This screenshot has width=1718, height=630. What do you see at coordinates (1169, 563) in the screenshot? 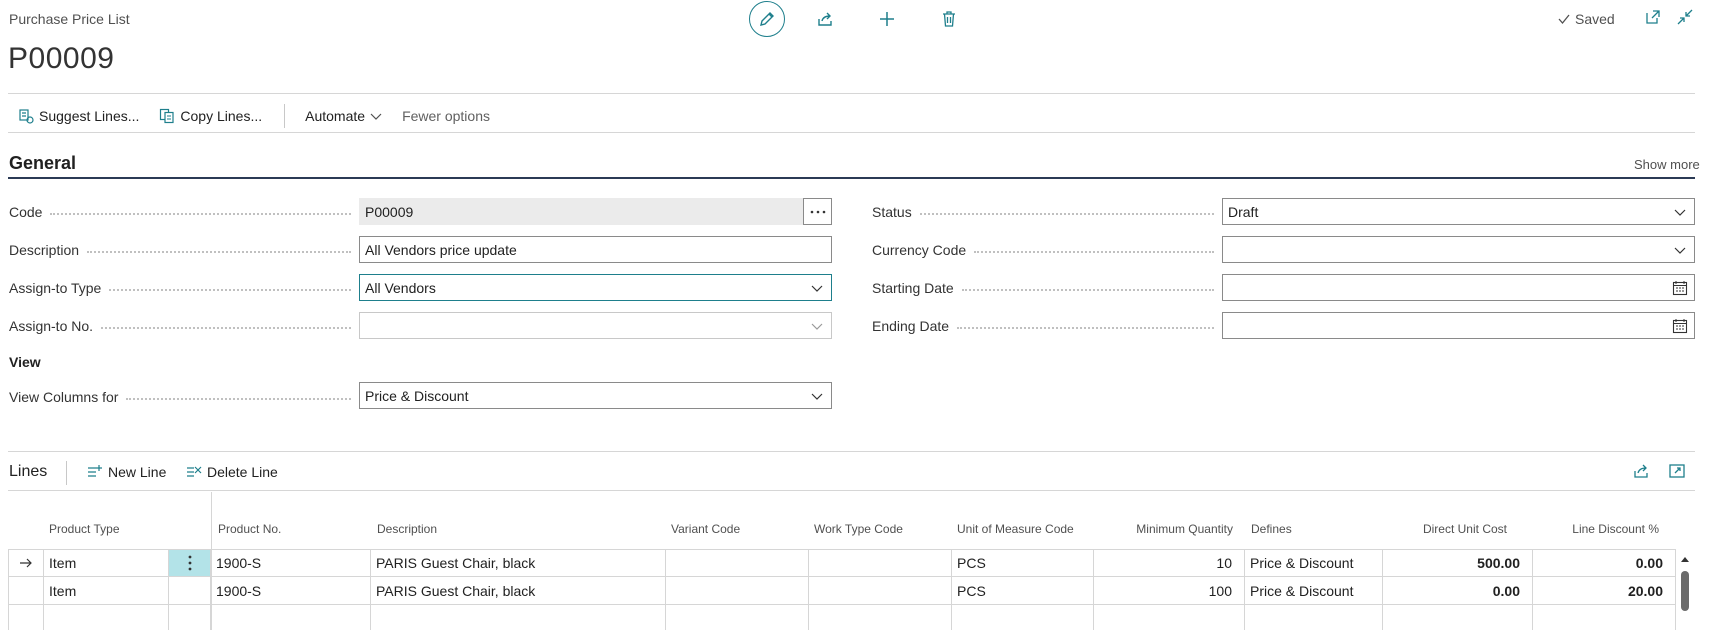
I see `cell-min-qty: 10` at bounding box center [1169, 563].